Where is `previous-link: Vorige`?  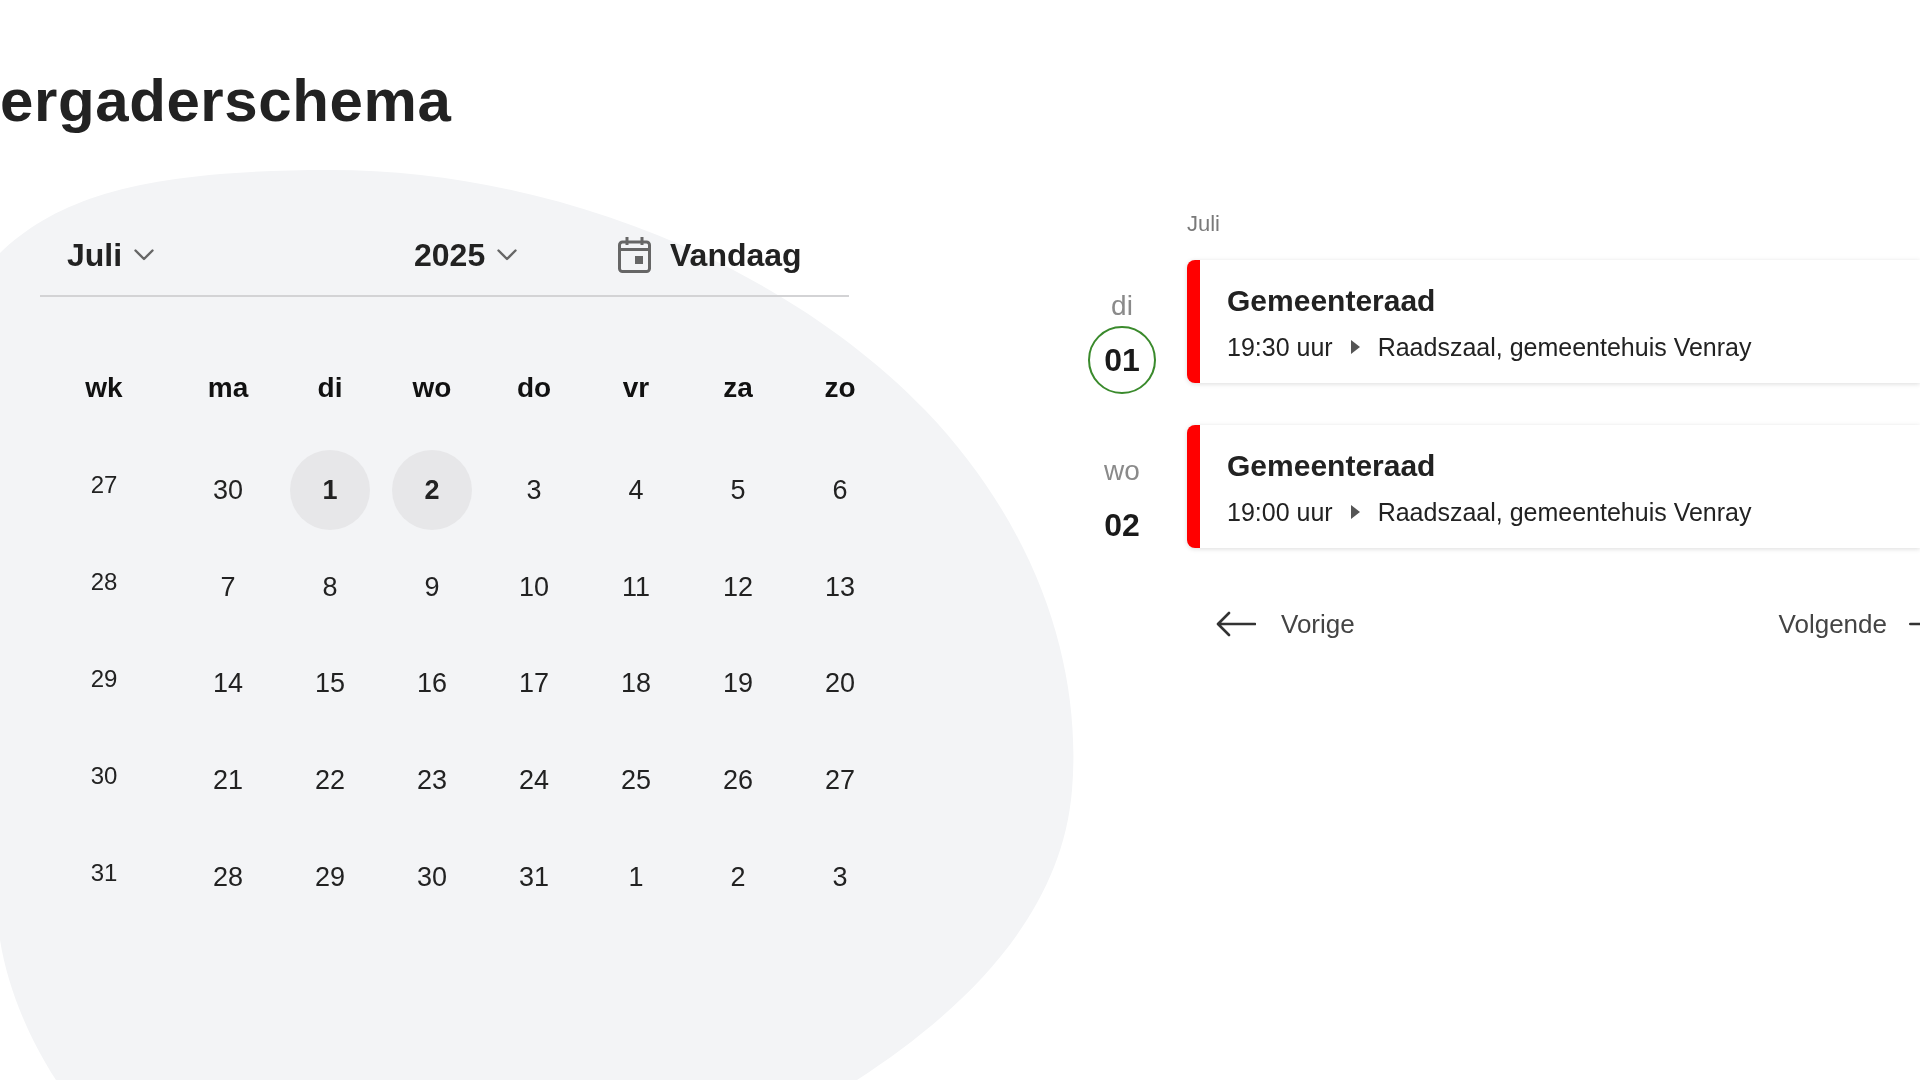 previous-link: Vorige is located at coordinates (1285, 624).